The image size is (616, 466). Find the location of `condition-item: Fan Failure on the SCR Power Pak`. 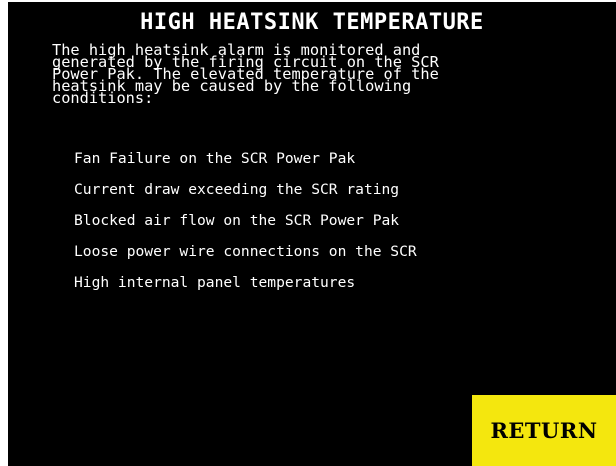

condition-item: Fan Failure on the SCR Power Pak is located at coordinates (215, 158).